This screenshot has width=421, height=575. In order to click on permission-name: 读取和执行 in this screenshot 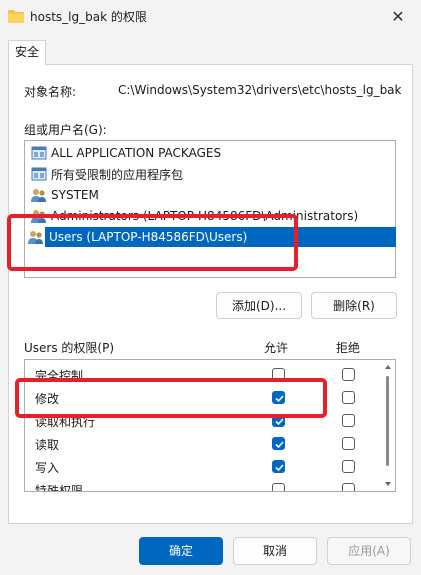, I will do `click(65, 422)`.